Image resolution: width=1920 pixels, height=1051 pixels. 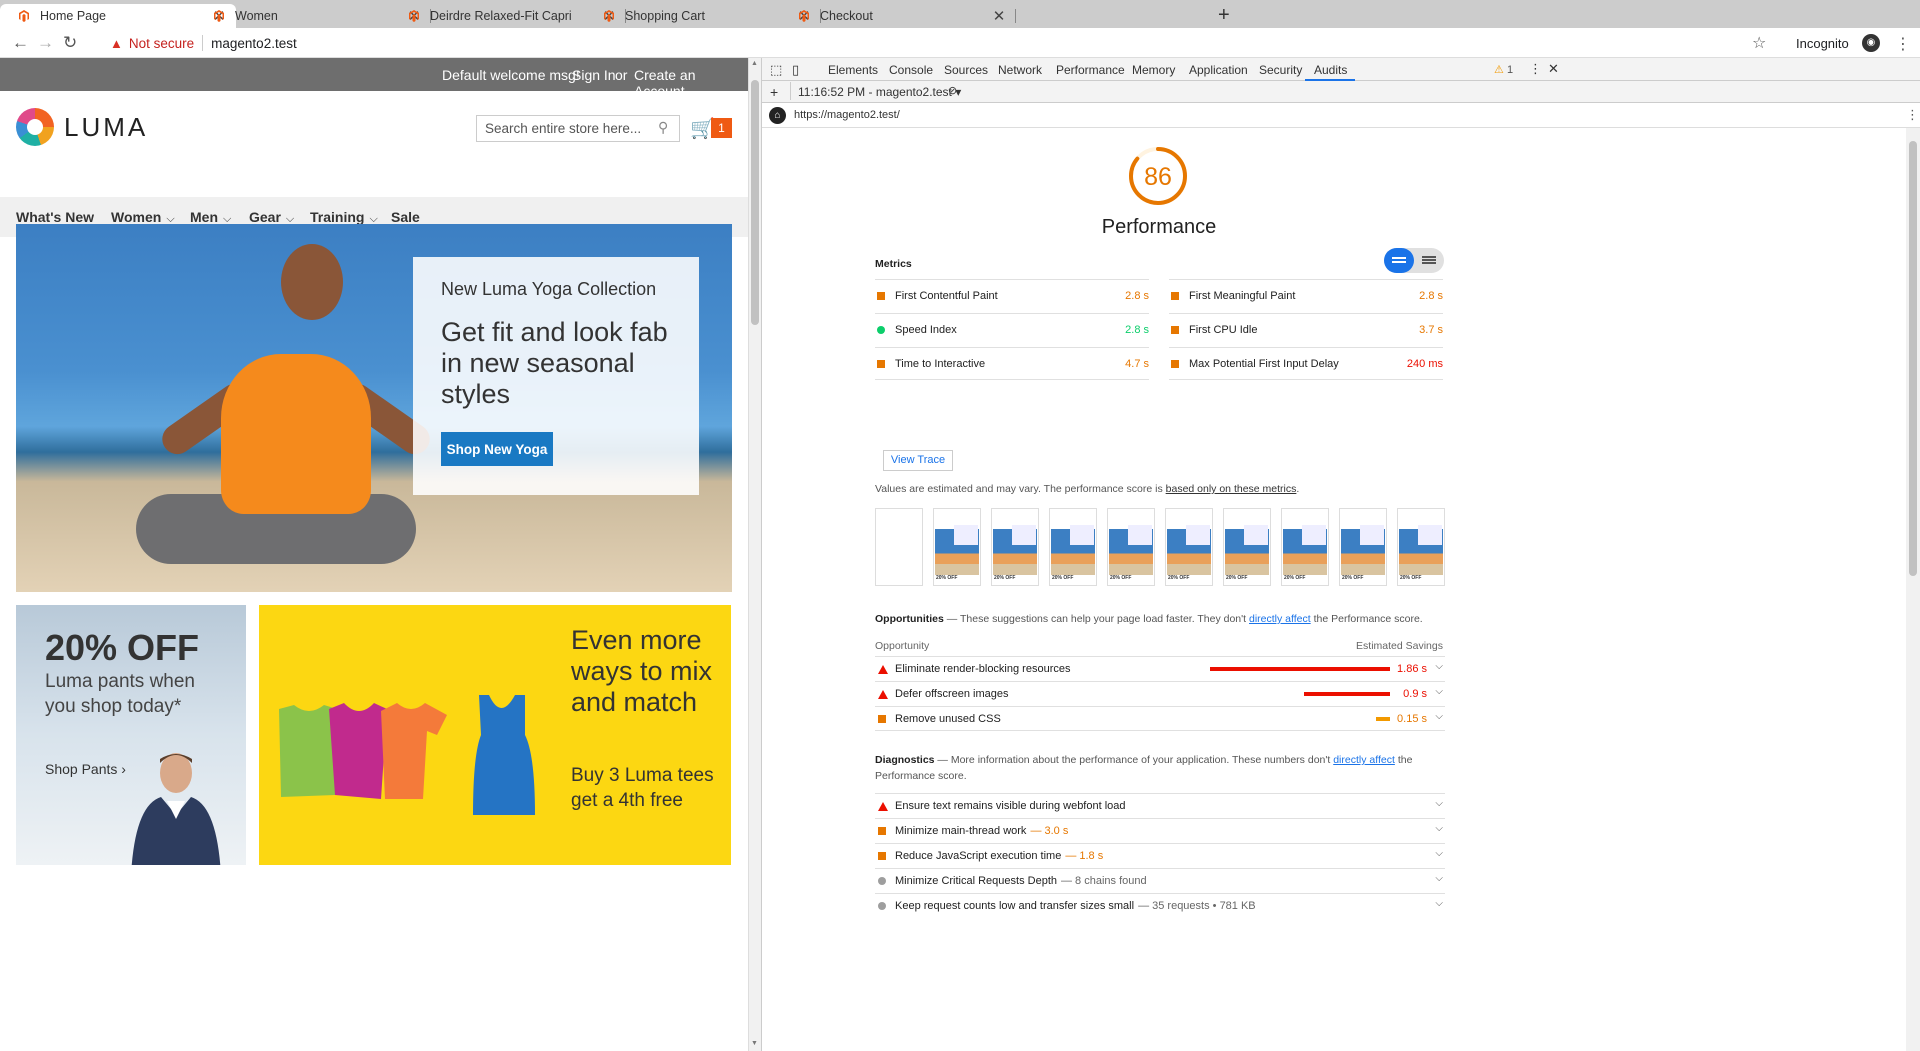 What do you see at coordinates (1158, 177) in the screenshot?
I see `performance-score: 86` at bounding box center [1158, 177].